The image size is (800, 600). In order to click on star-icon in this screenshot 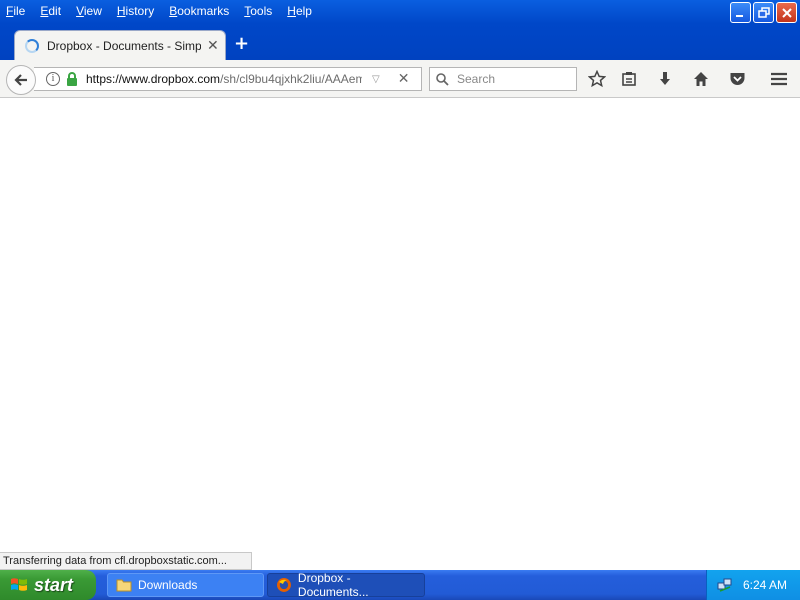, I will do `click(597, 79)`.